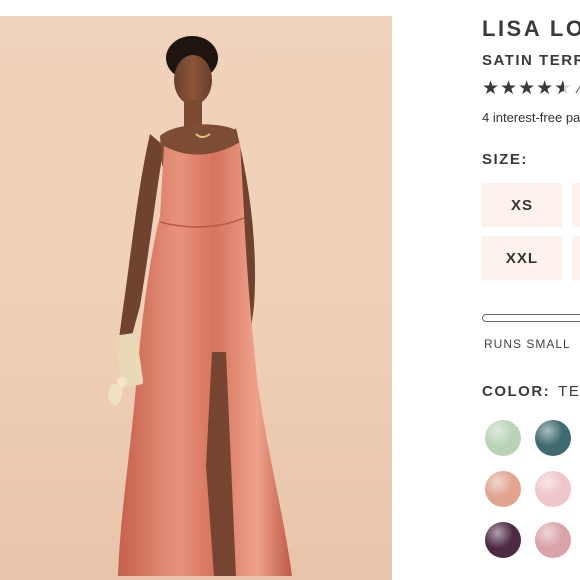 This screenshot has width=580, height=580. I want to click on selected-color-name: TERRACOTTA, so click(569, 391).